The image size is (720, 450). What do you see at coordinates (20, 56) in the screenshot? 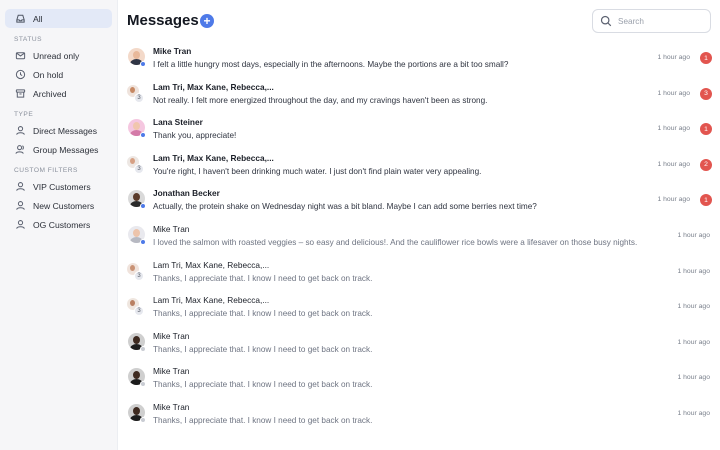
I see `mail-icon` at bounding box center [20, 56].